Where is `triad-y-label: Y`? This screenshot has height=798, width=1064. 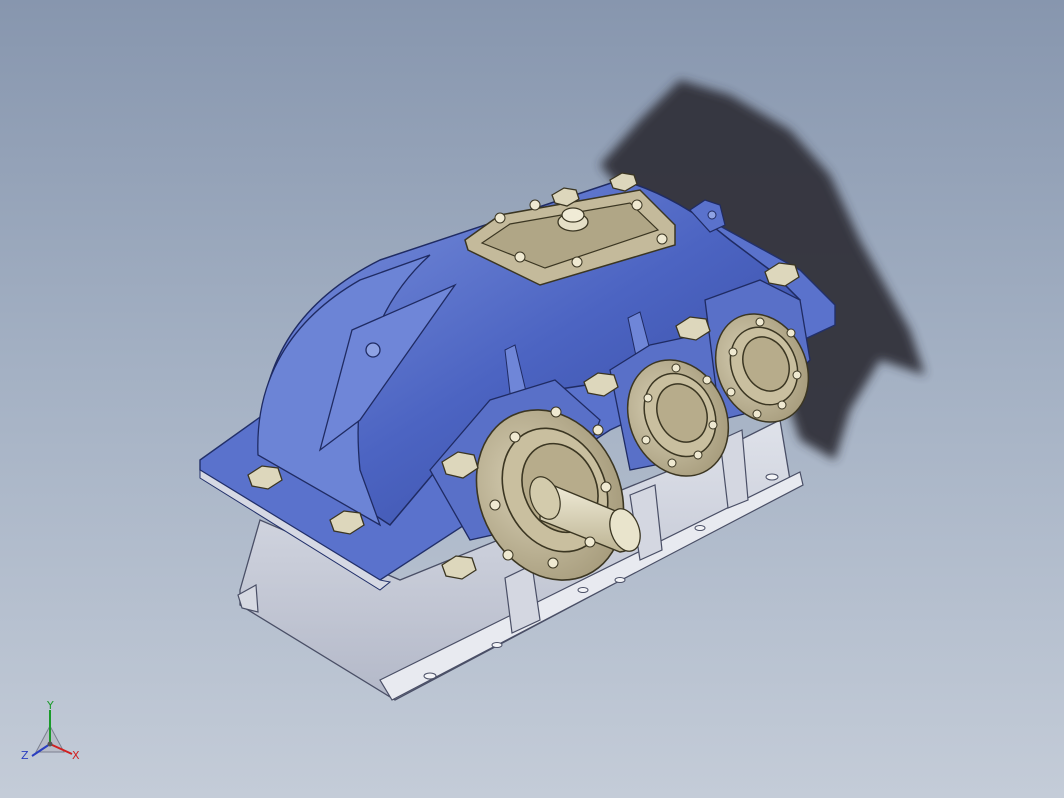
triad-y-label: Y is located at coordinates (50, 705).